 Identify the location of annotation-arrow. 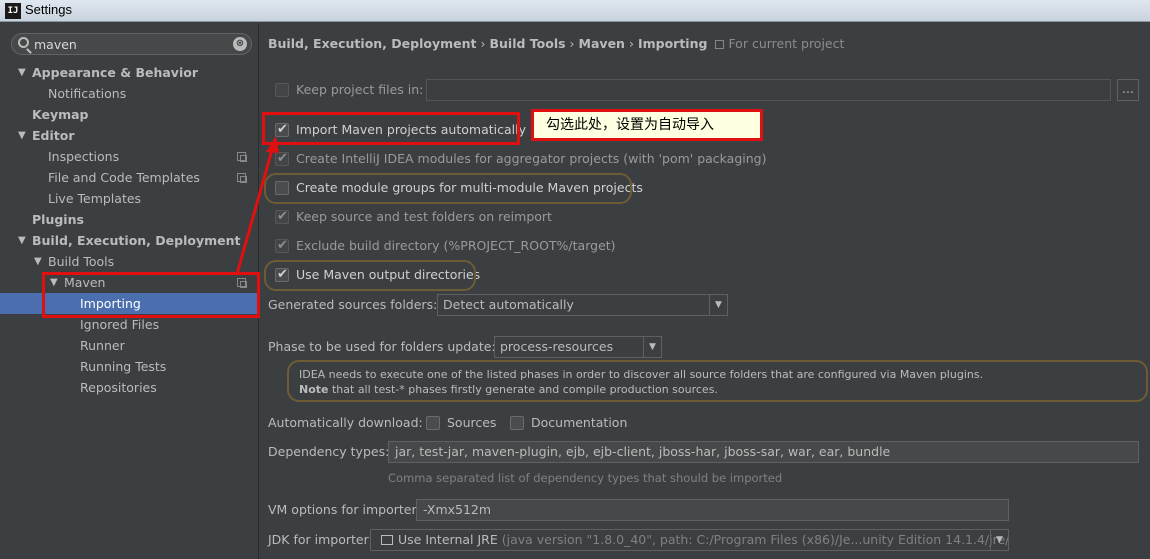
(257, 205).